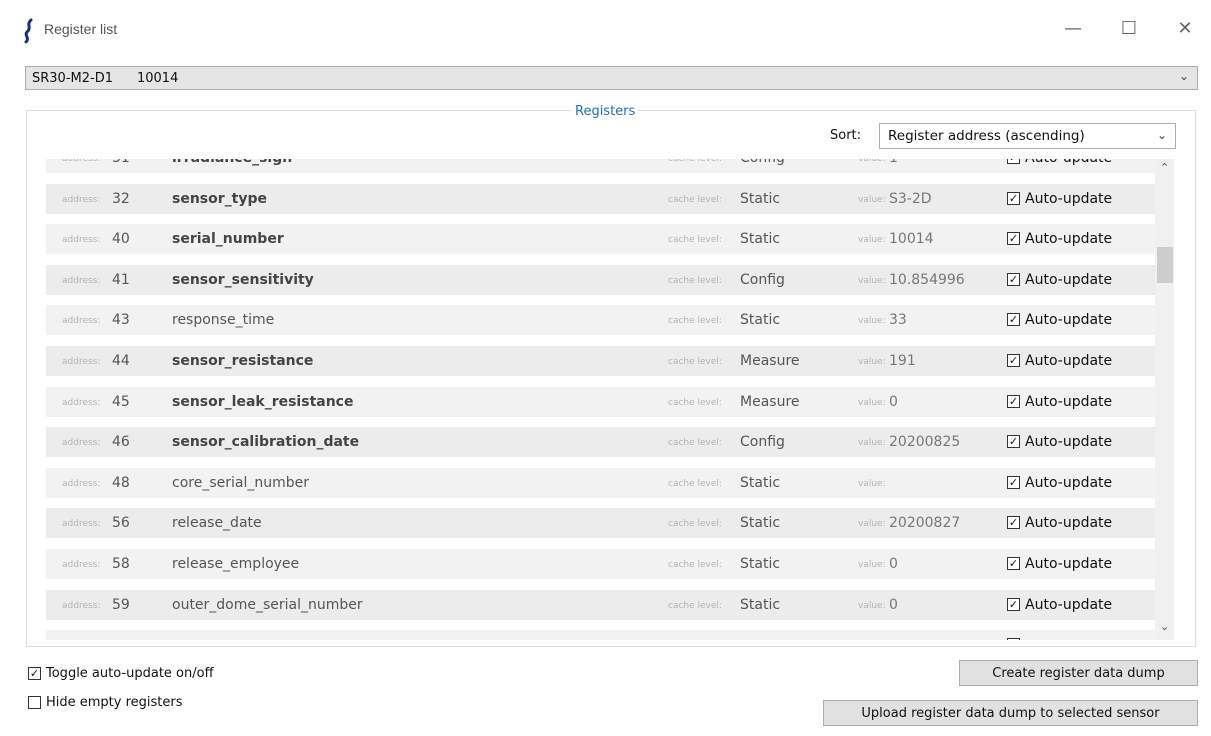  Describe the element at coordinates (925, 442) in the screenshot. I see `register-value: 20200825` at that location.